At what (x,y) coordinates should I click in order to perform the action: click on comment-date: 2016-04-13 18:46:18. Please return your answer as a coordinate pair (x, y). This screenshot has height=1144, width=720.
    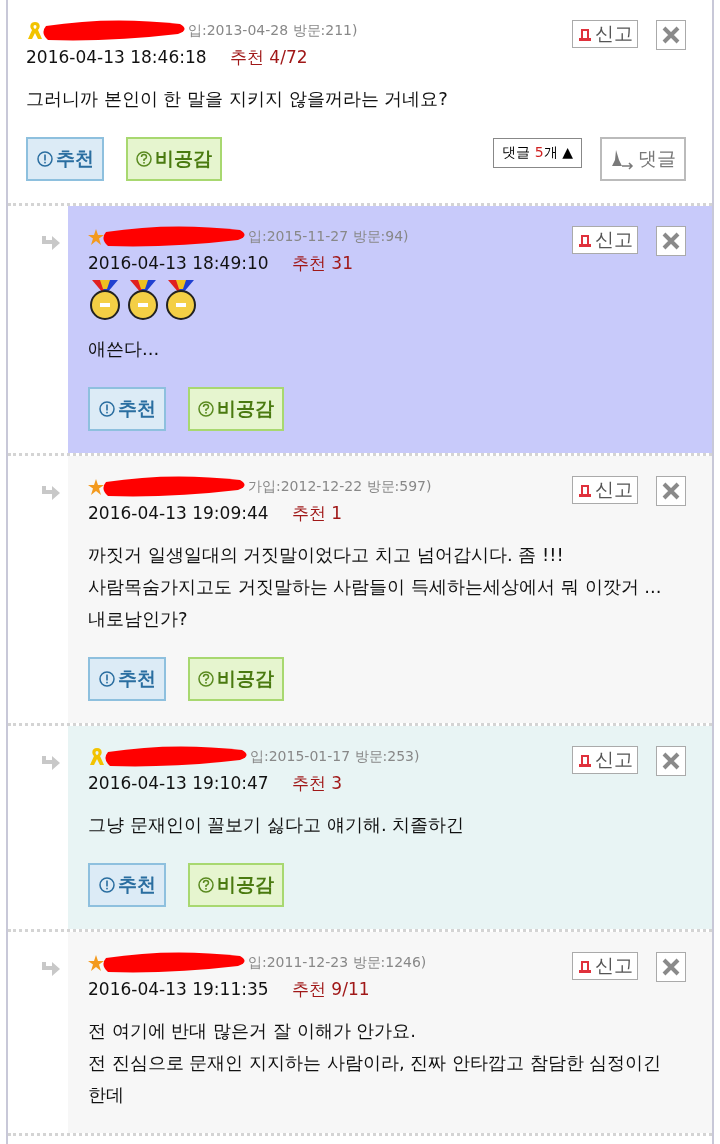
    Looking at the image, I should click on (116, 57).